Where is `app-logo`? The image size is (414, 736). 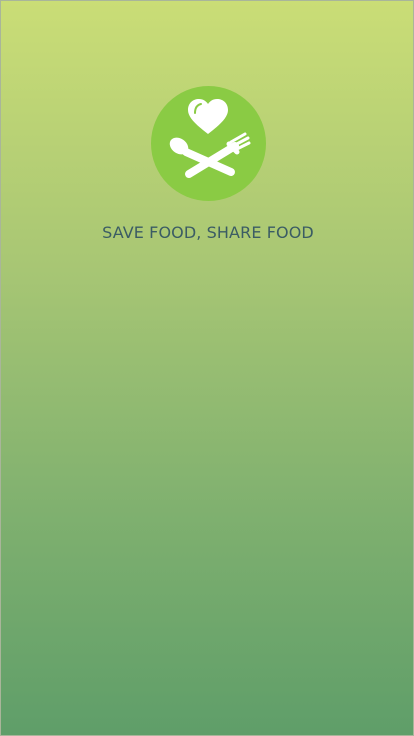
app-logo is located at coordinates (208, 143).